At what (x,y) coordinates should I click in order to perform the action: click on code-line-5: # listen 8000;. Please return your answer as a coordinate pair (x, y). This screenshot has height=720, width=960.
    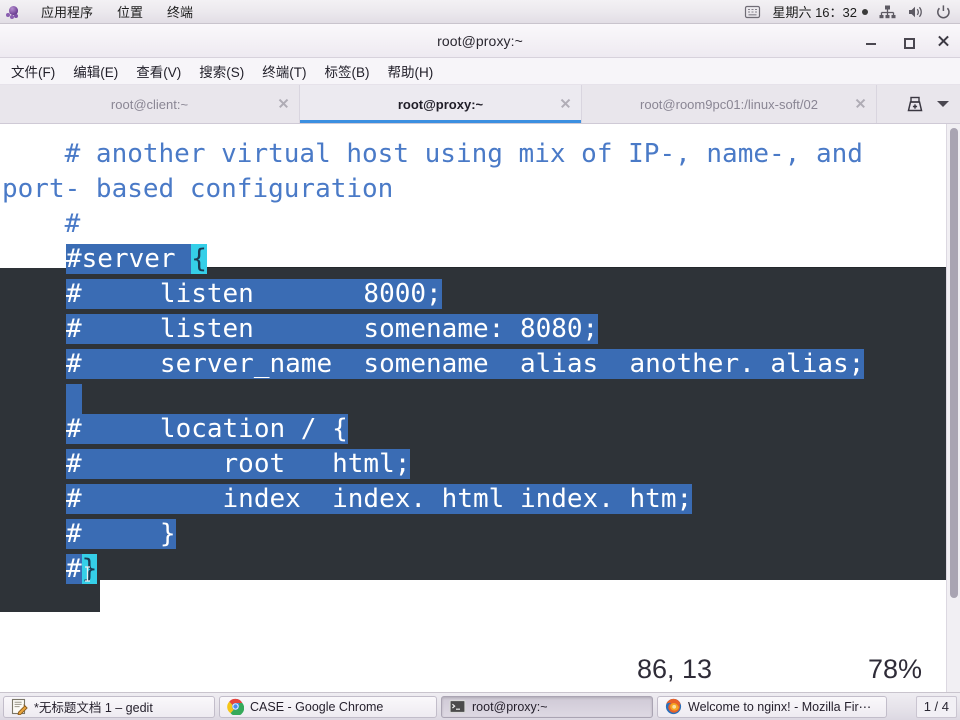
    Looking at the image, I should click on (513, 294).